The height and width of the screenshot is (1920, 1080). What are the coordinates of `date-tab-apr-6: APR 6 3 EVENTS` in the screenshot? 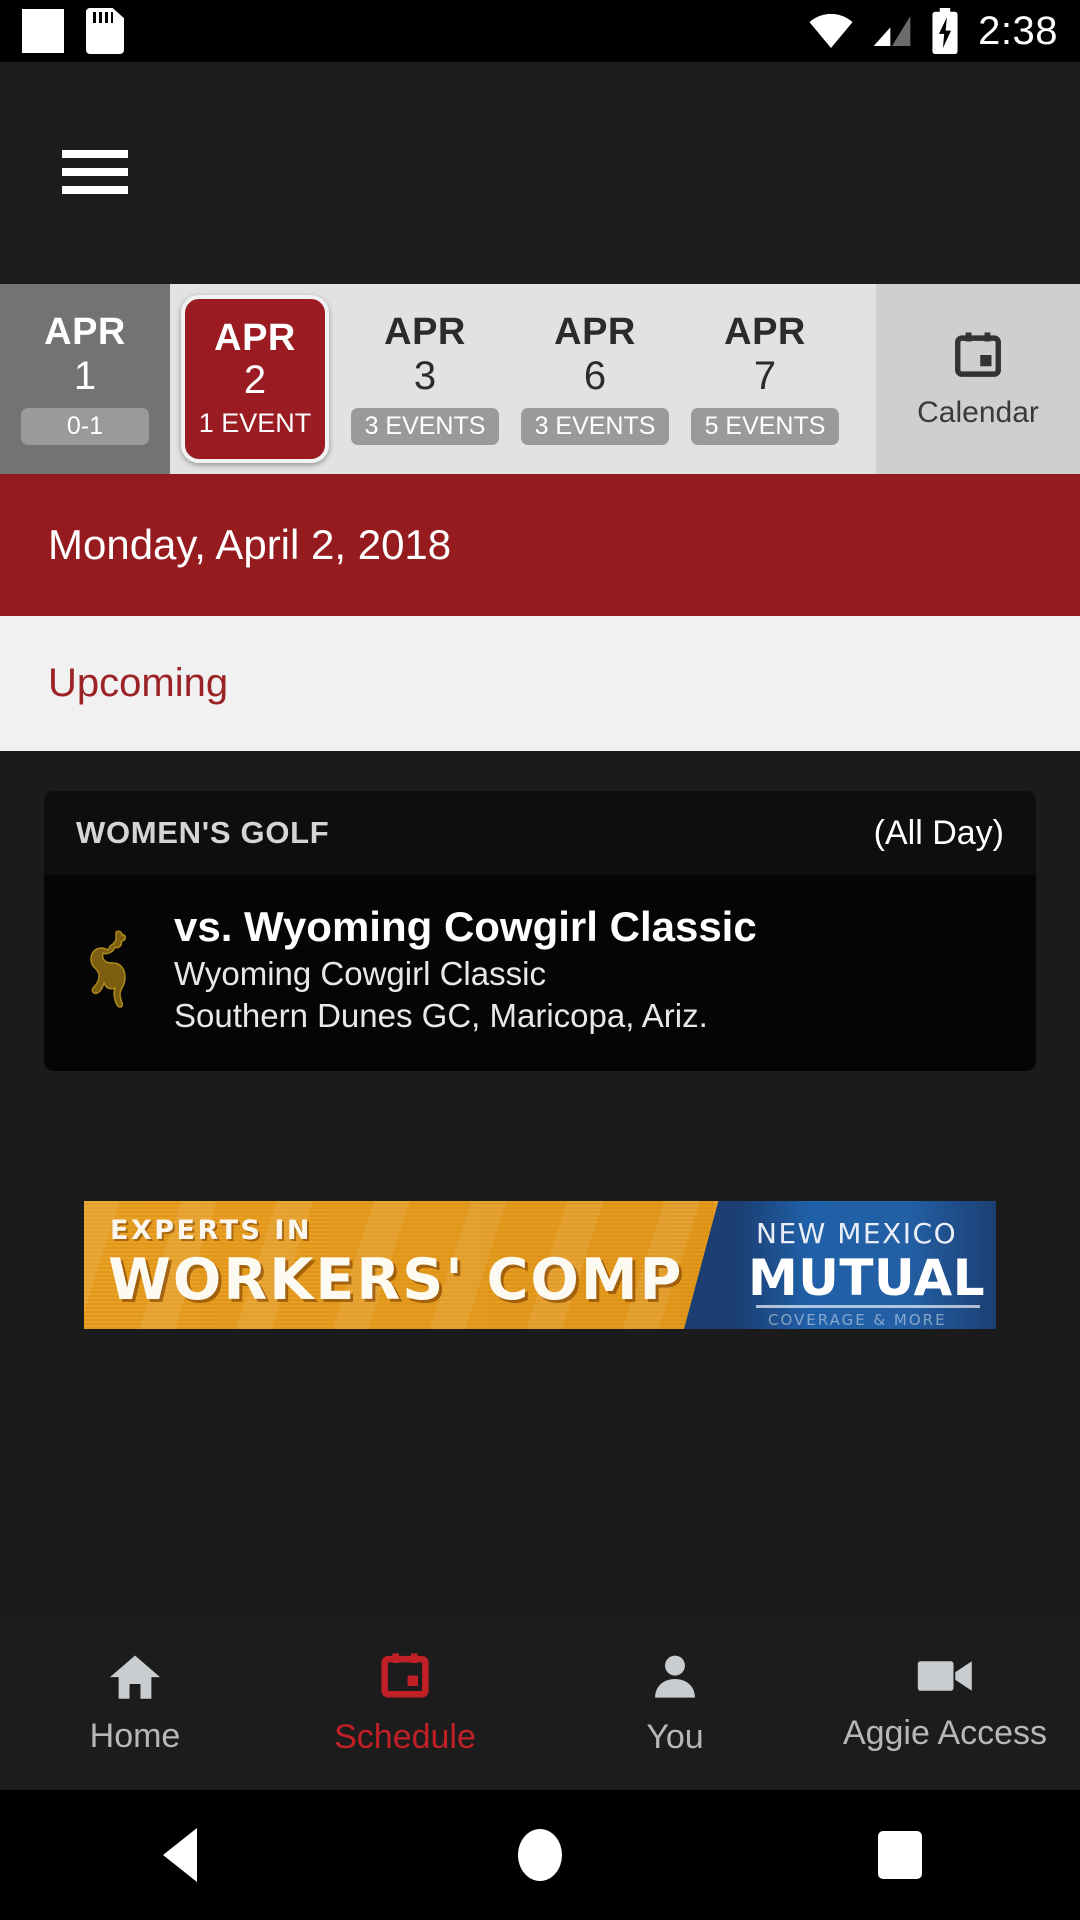 It's located at (595, 379).